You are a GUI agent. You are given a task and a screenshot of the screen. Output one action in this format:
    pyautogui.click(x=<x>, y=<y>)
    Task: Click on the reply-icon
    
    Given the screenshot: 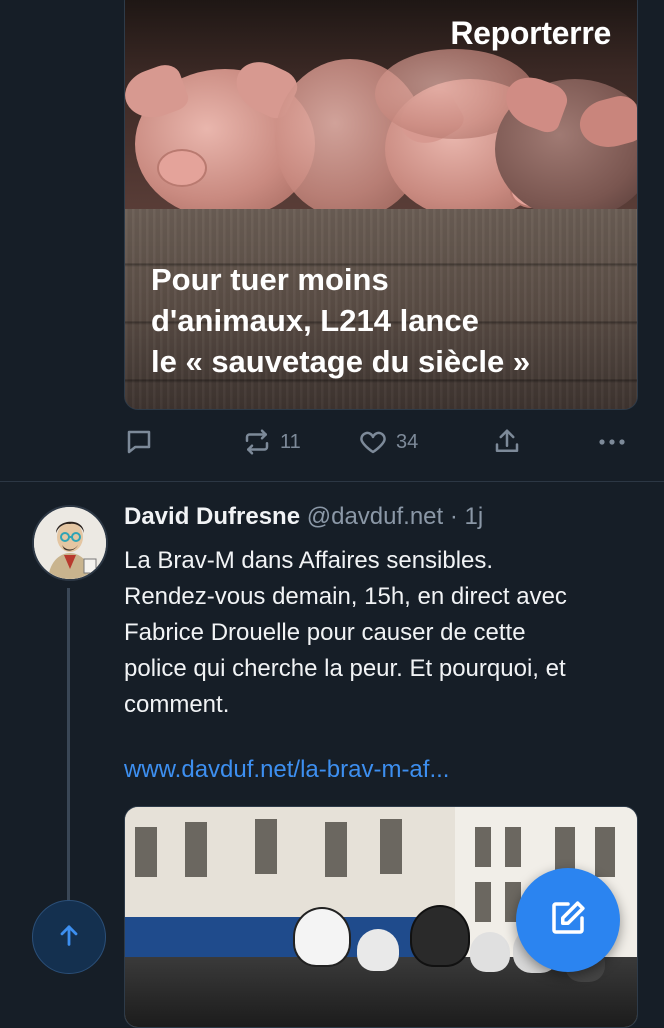 What is the action you would take?
    pyautogui.click(x=139, y=442)
    